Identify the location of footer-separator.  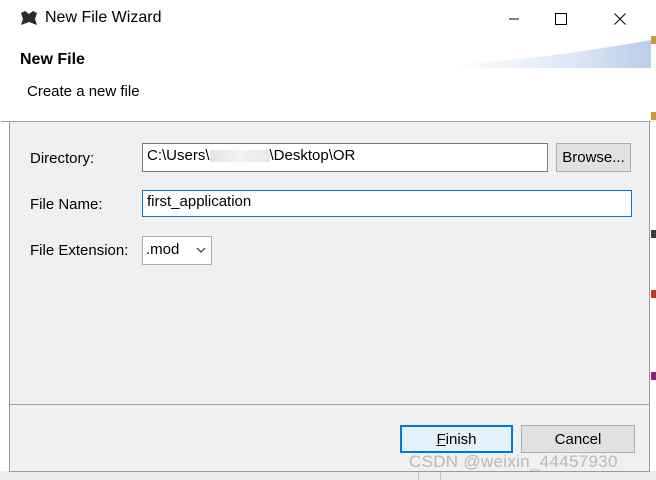
(329, 404).